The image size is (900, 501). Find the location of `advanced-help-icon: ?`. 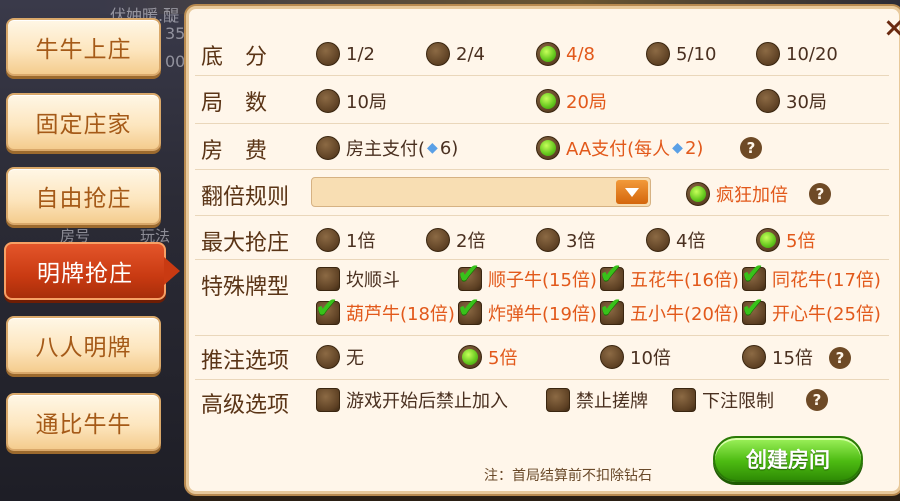

advanced-help-icon: ? is located at coordinates (817, 400).